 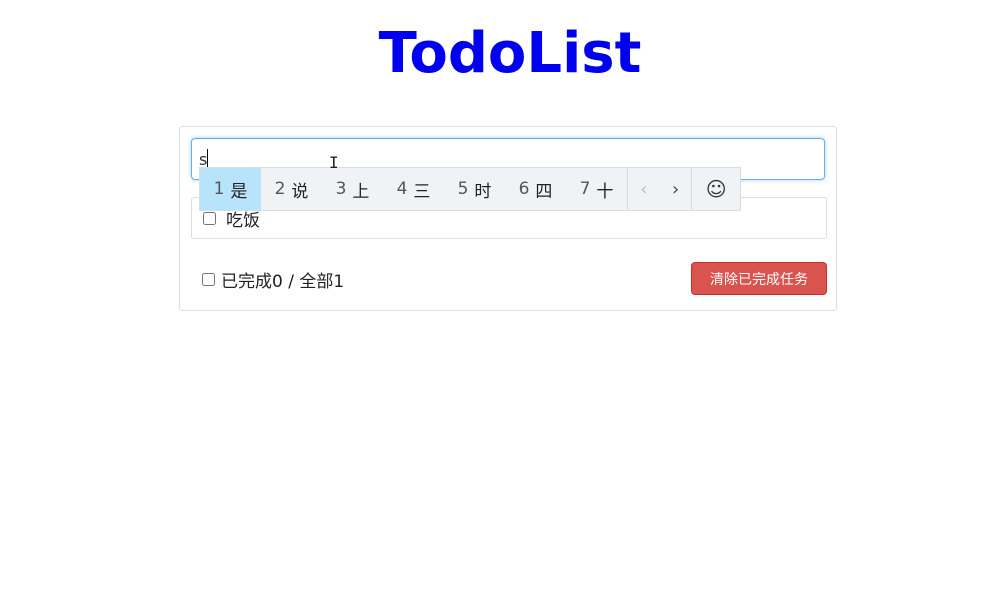 What do you see at coordinates (463, 189) in the screenshot?
I see `ime-candidate-number: 5` at bounding box center [463, 189].